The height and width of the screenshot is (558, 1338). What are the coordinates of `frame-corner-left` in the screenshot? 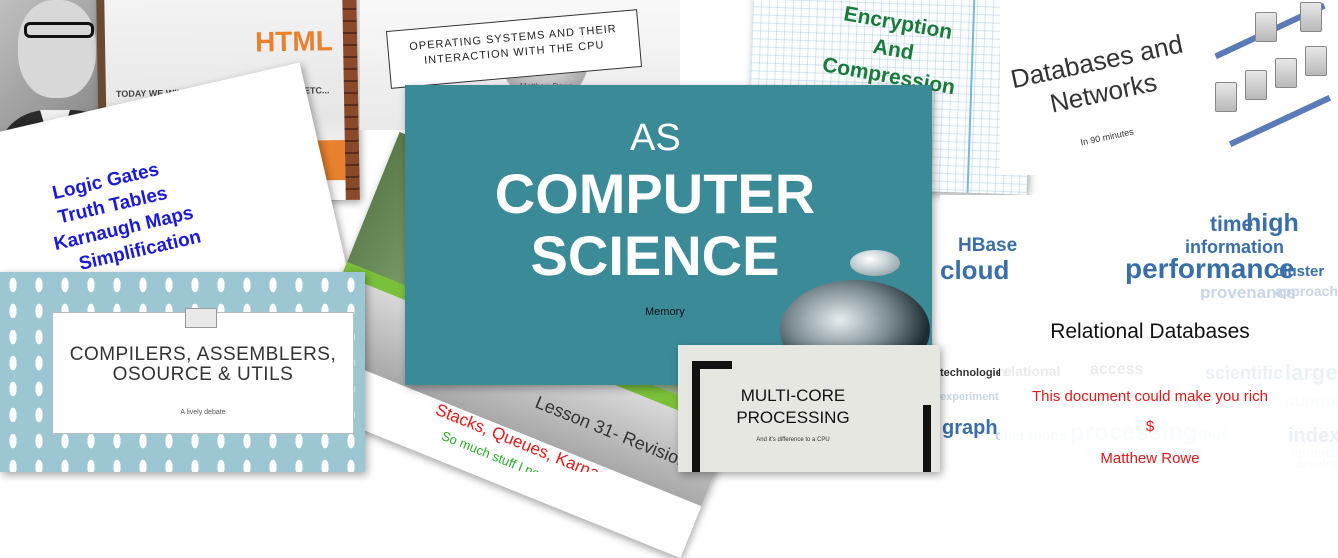 It's located at (696, 416).